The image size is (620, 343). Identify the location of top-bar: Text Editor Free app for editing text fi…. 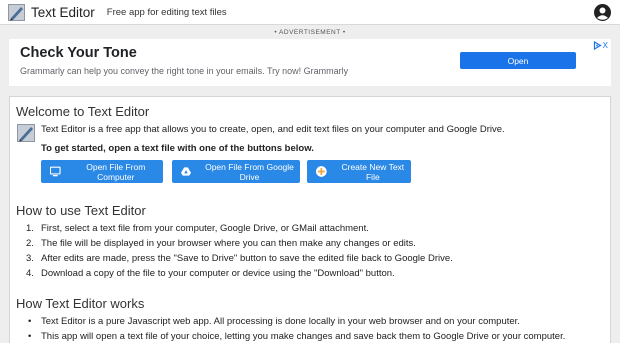
(310, 12).